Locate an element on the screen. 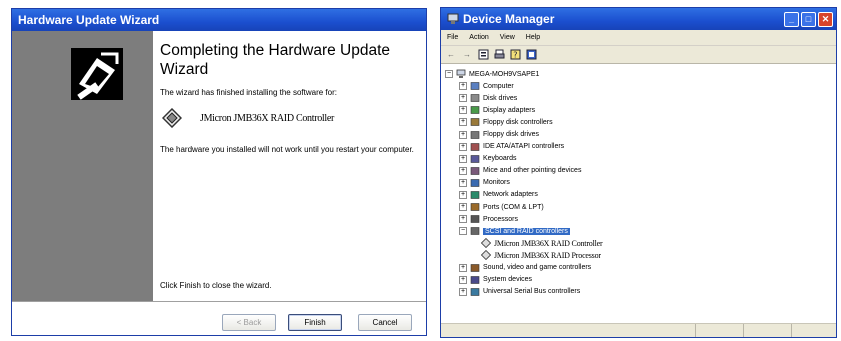 The width and height of the screenshot is (841, 341). tree-node-label: SCSI and RAID controllers is located at coordinates (526, 231).